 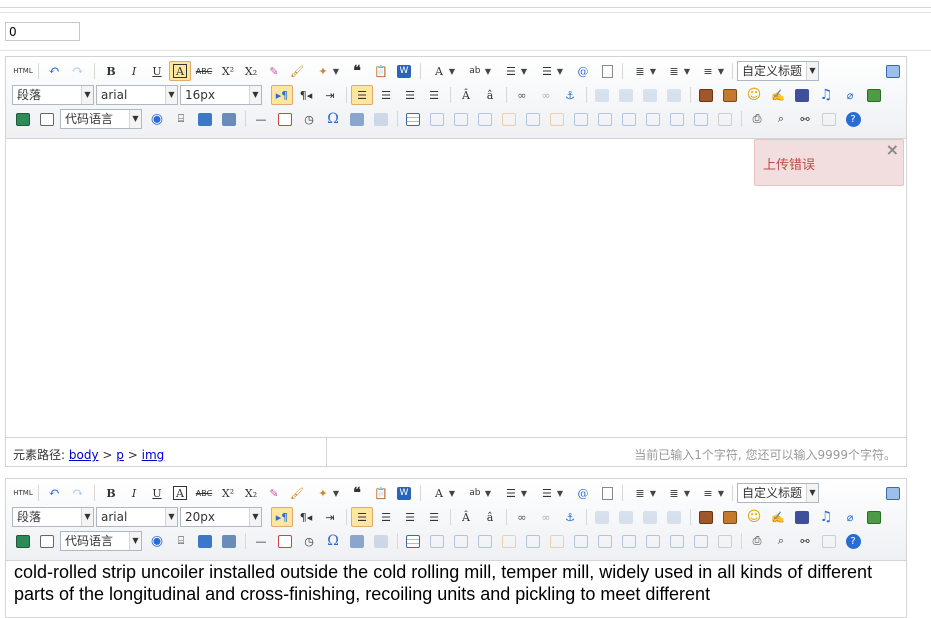 I want to click on ltr-button: ▸¶, so click(x=282, y=517).